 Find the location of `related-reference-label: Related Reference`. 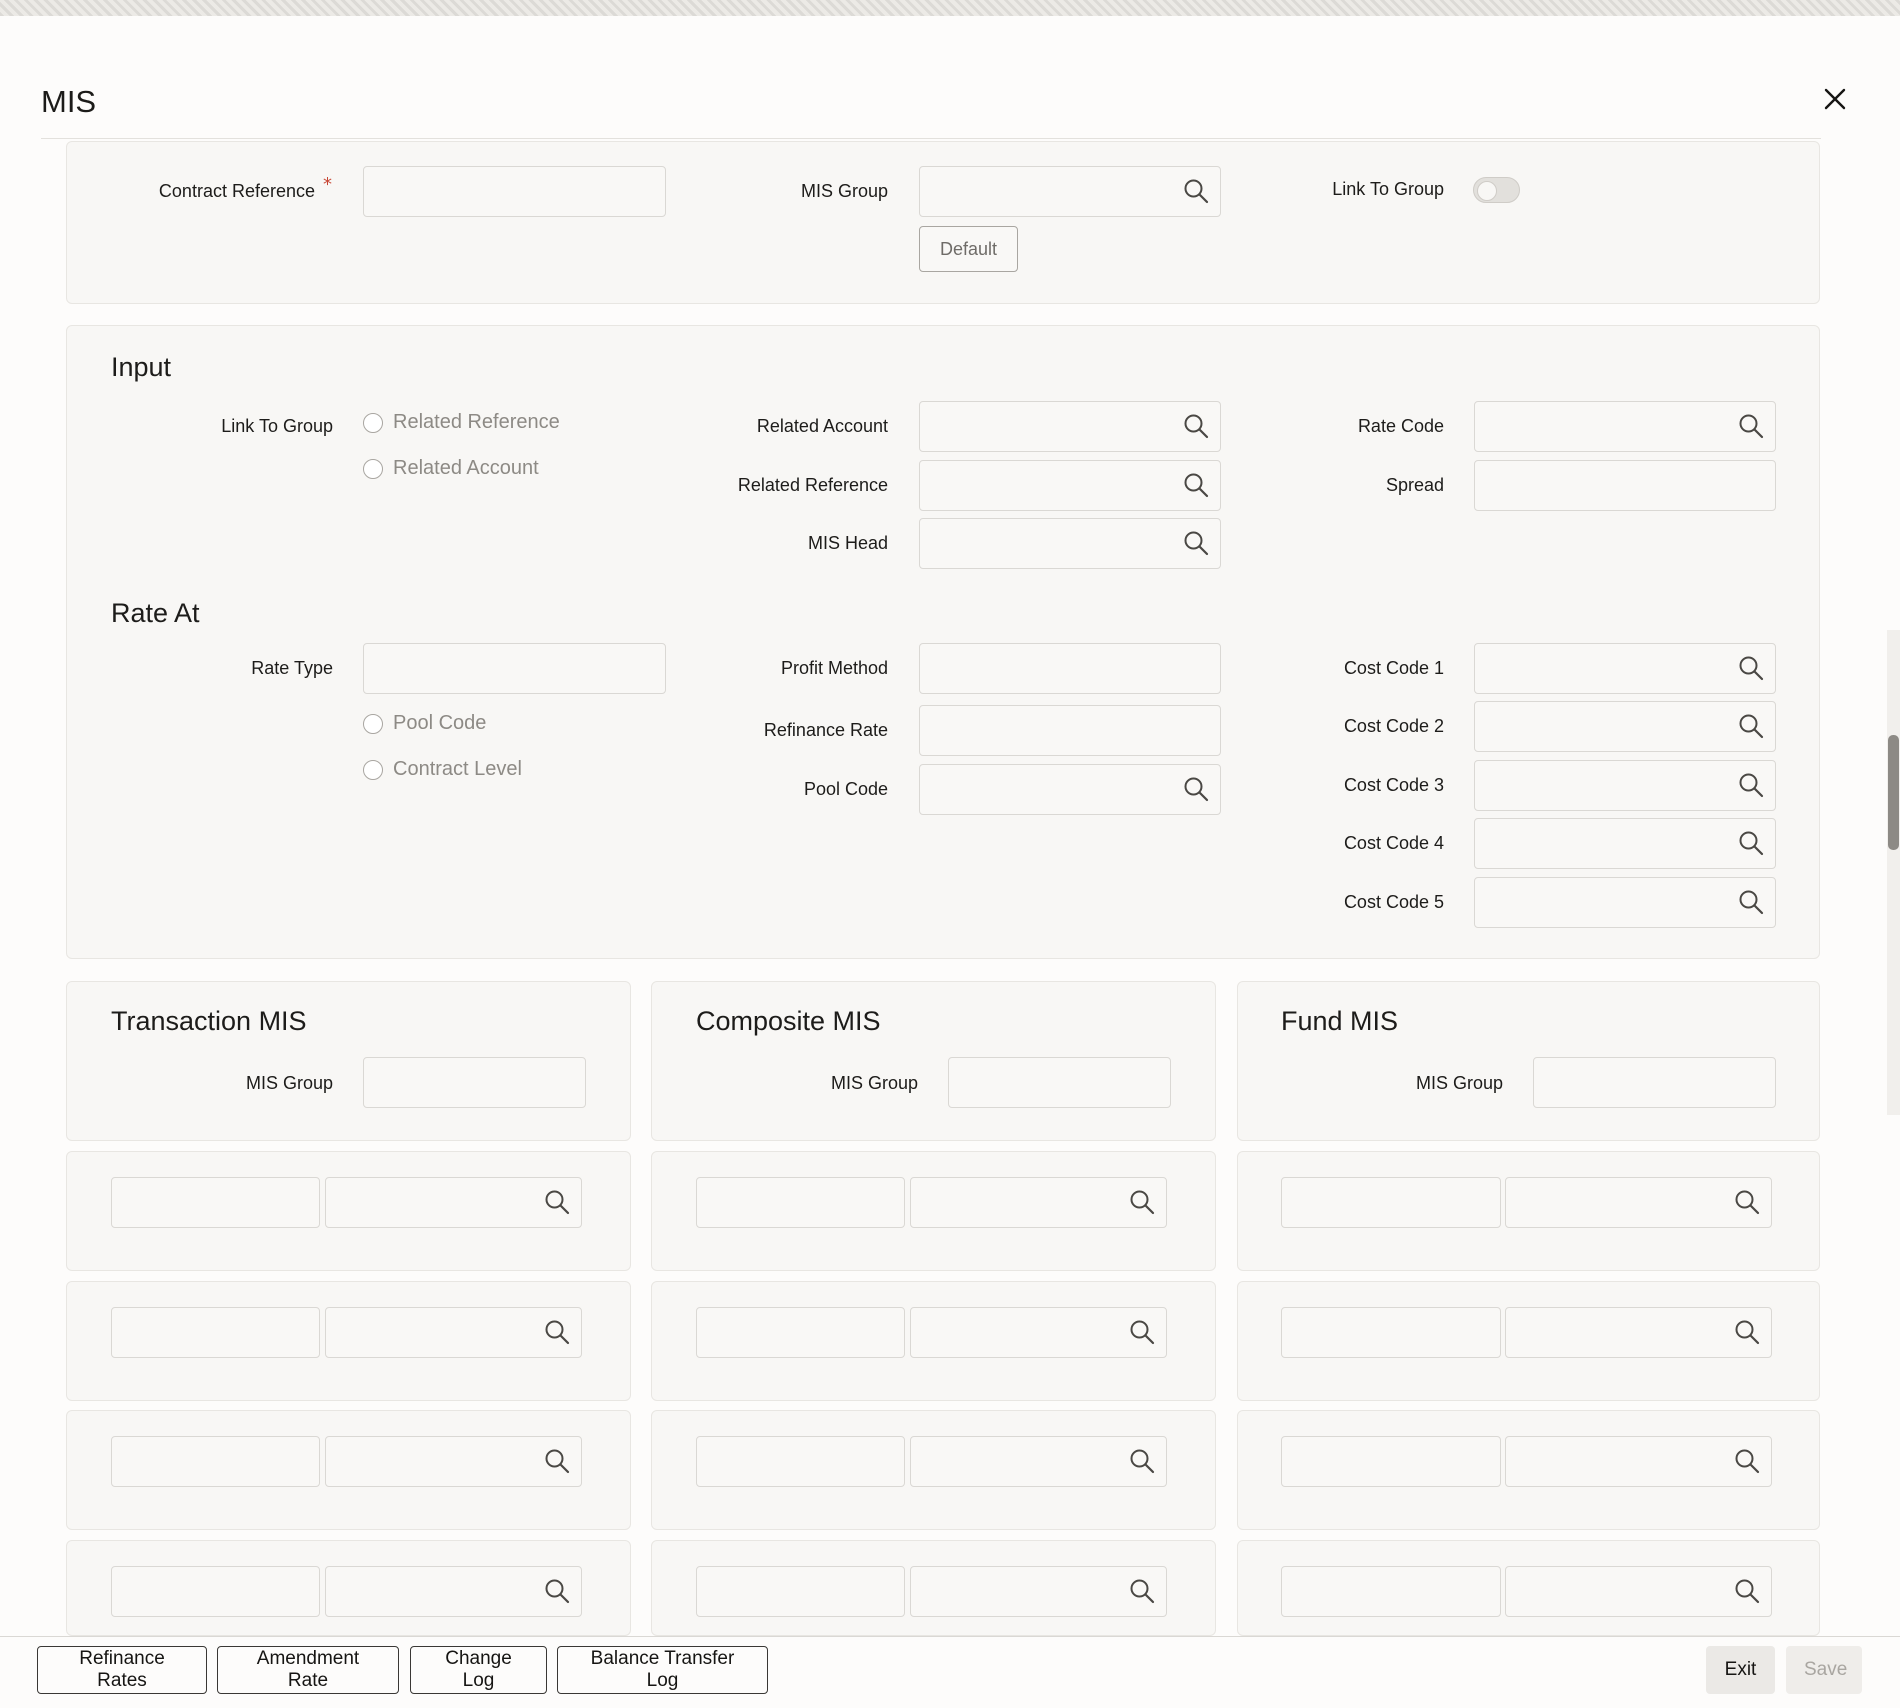

related-reference-label: Related Reference is located at coordinates (812, 485).